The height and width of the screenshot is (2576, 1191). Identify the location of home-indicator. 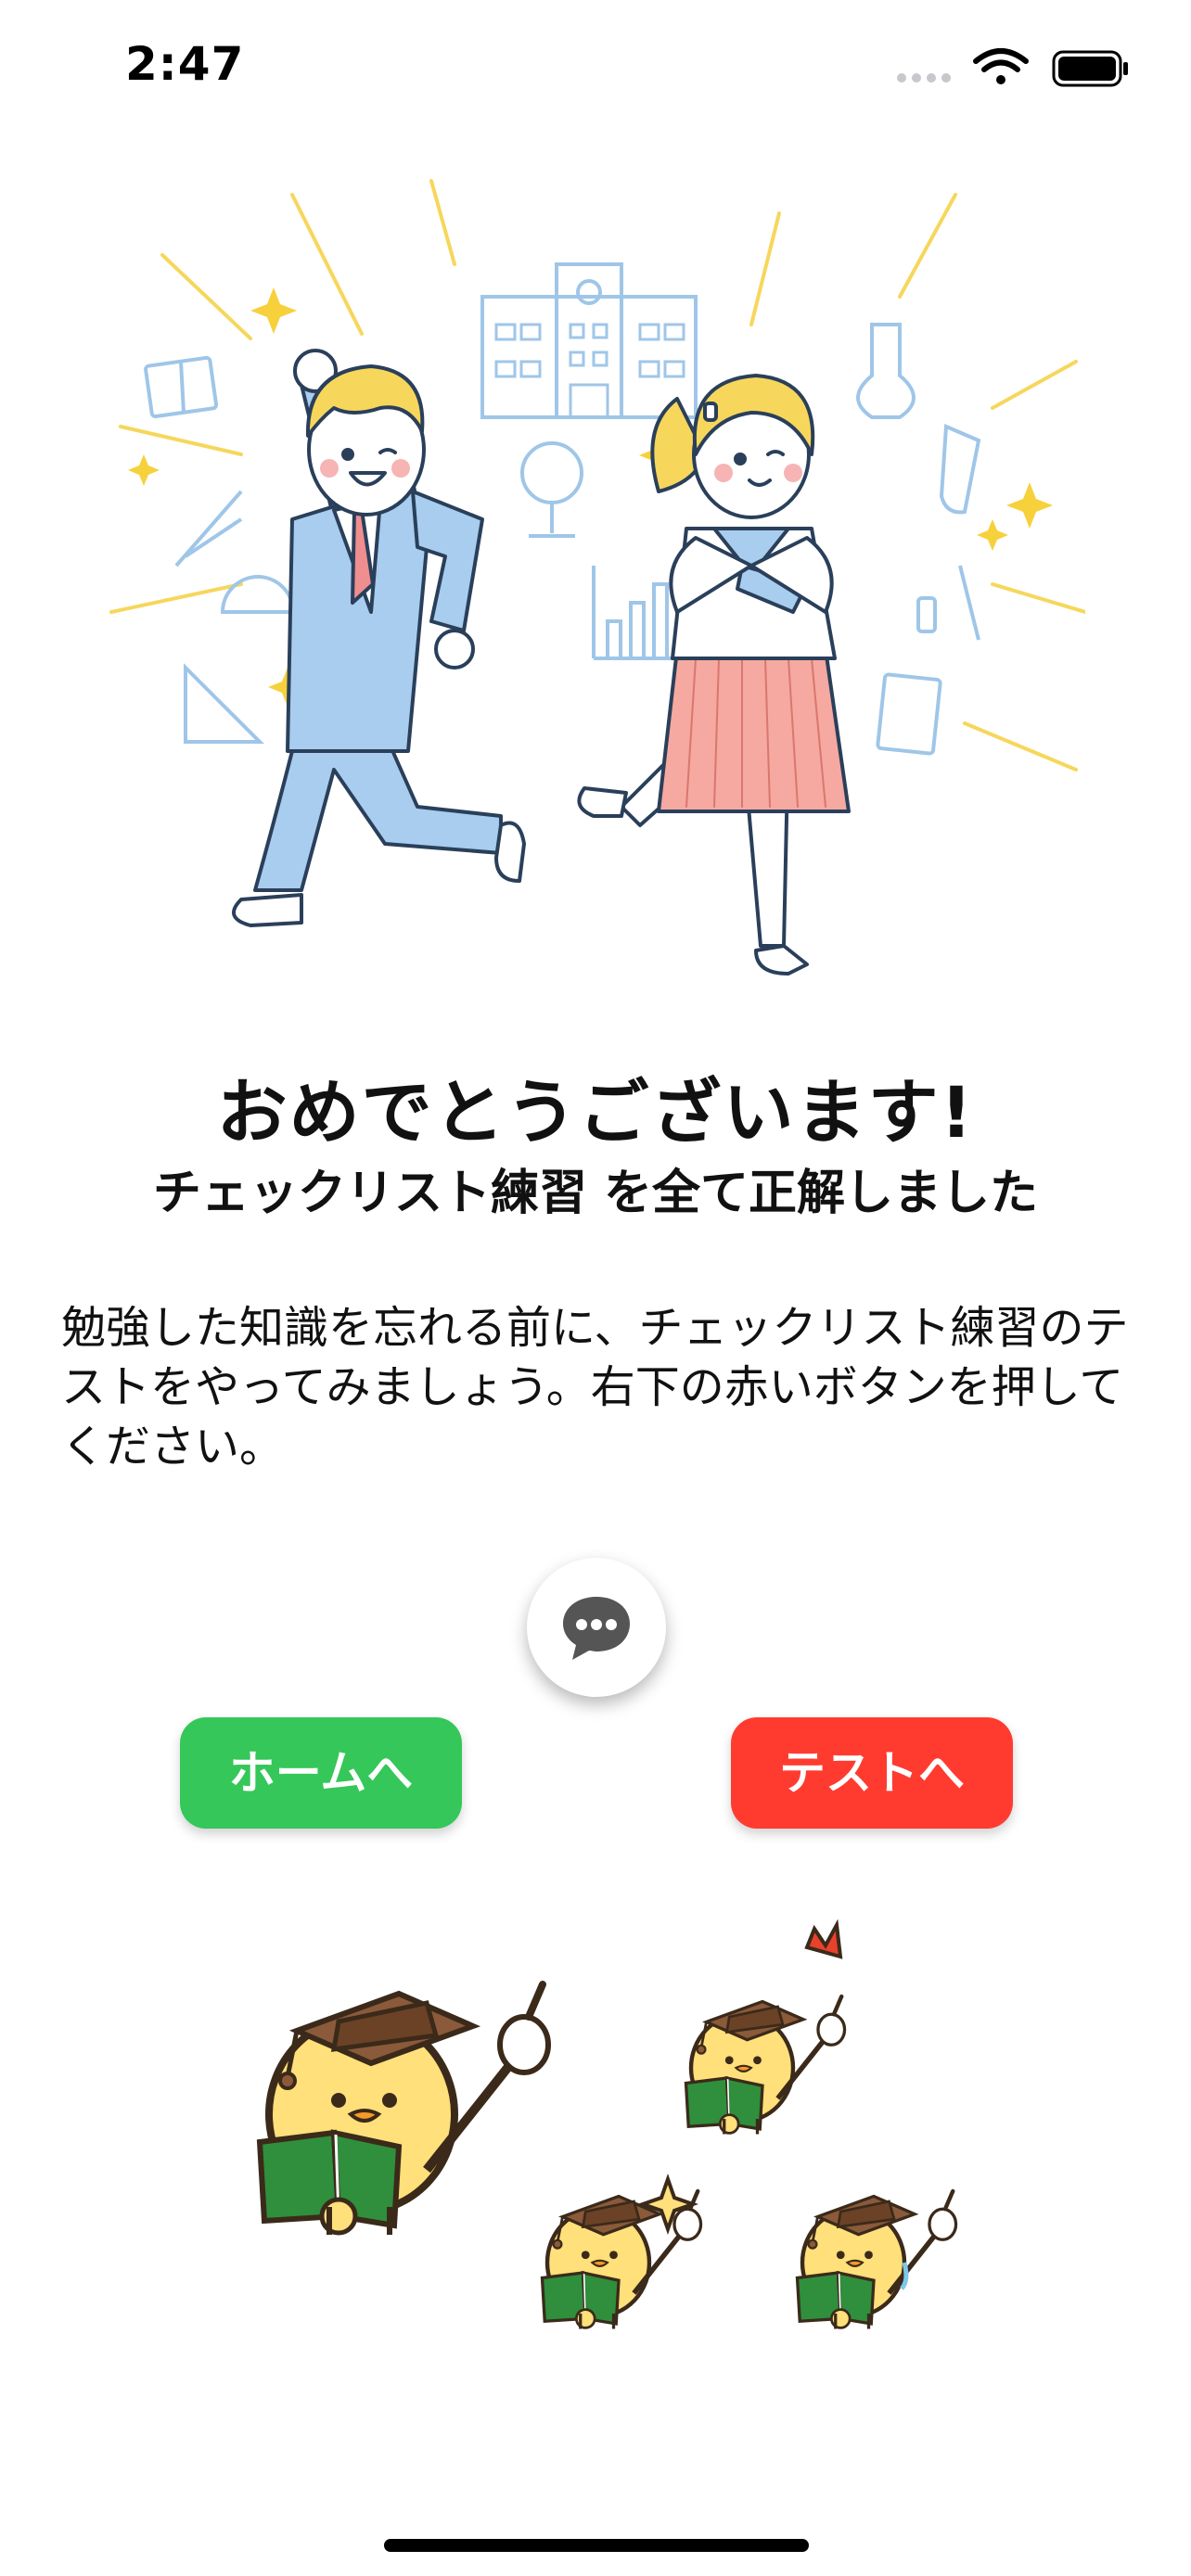
(597, 2545).